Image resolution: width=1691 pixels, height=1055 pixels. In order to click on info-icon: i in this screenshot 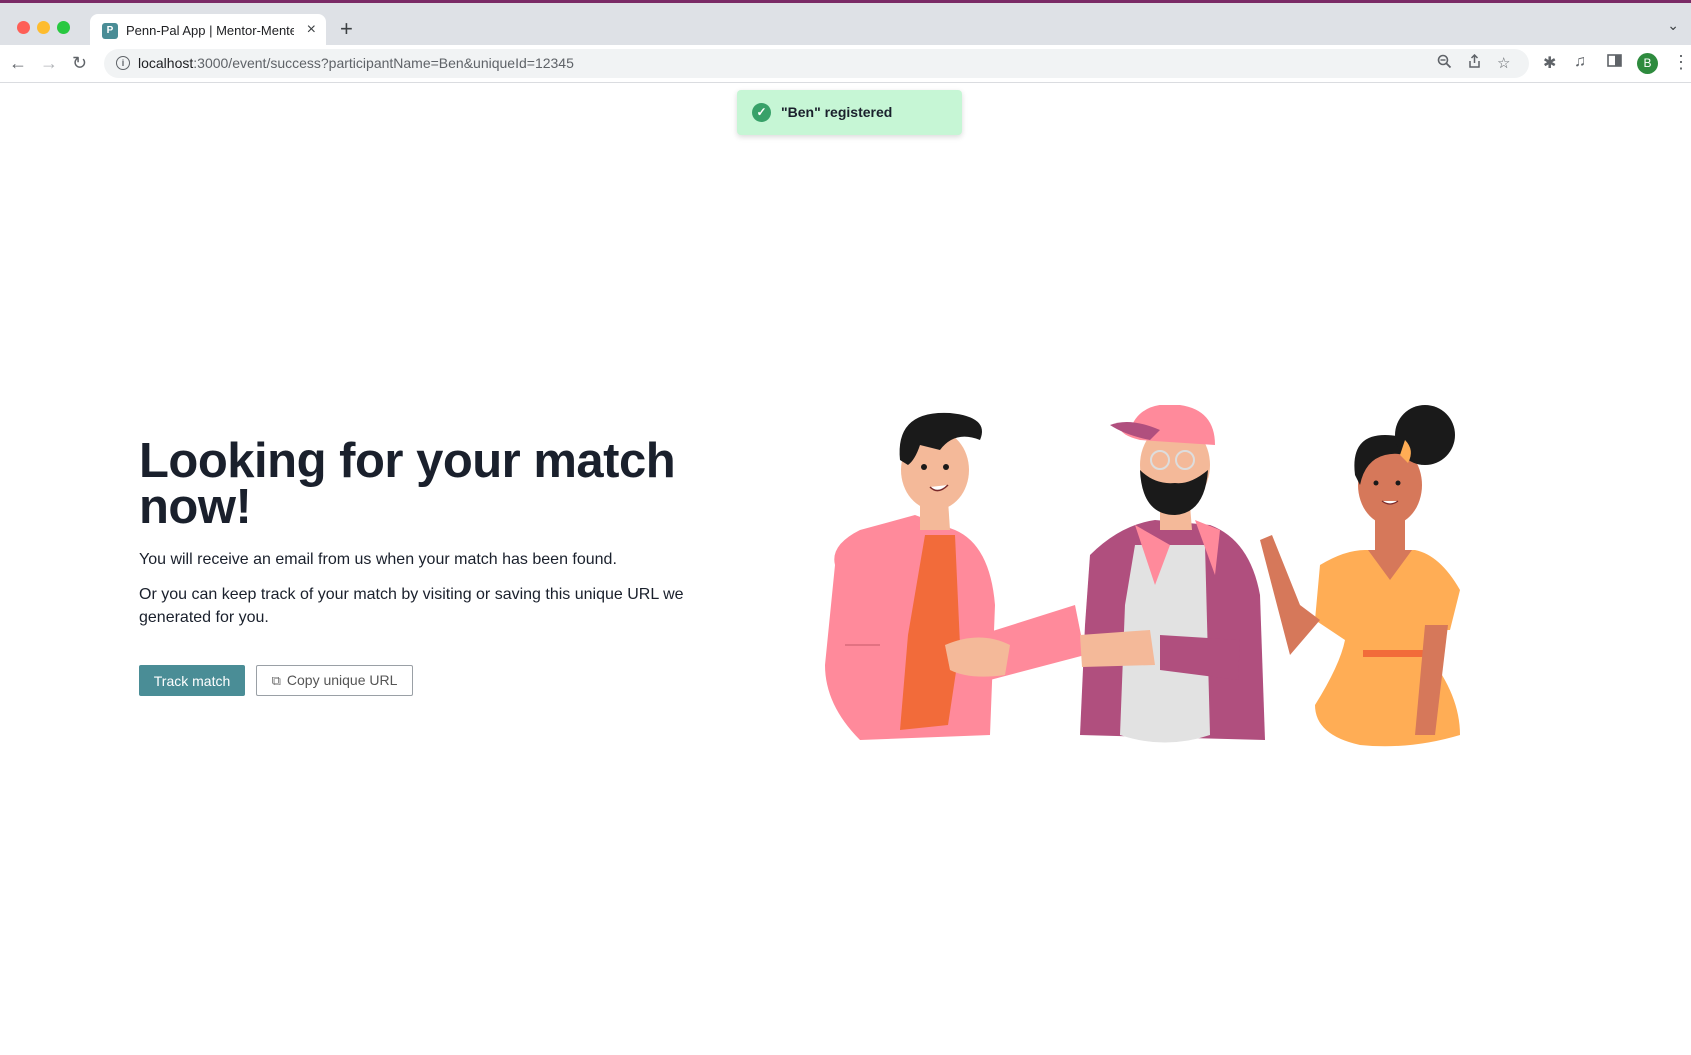, I will do `click(123, 63)`.